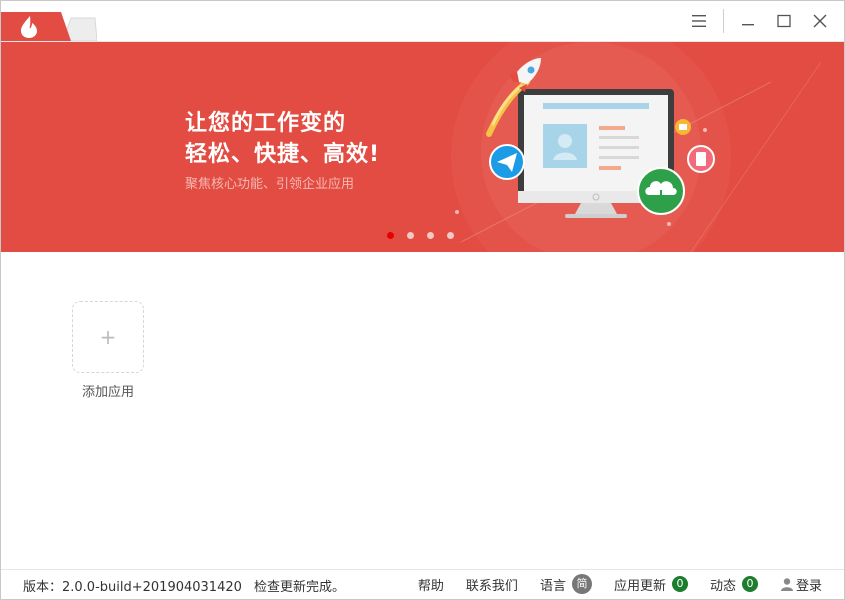  I want to click on menu-button, so click(699, 21).